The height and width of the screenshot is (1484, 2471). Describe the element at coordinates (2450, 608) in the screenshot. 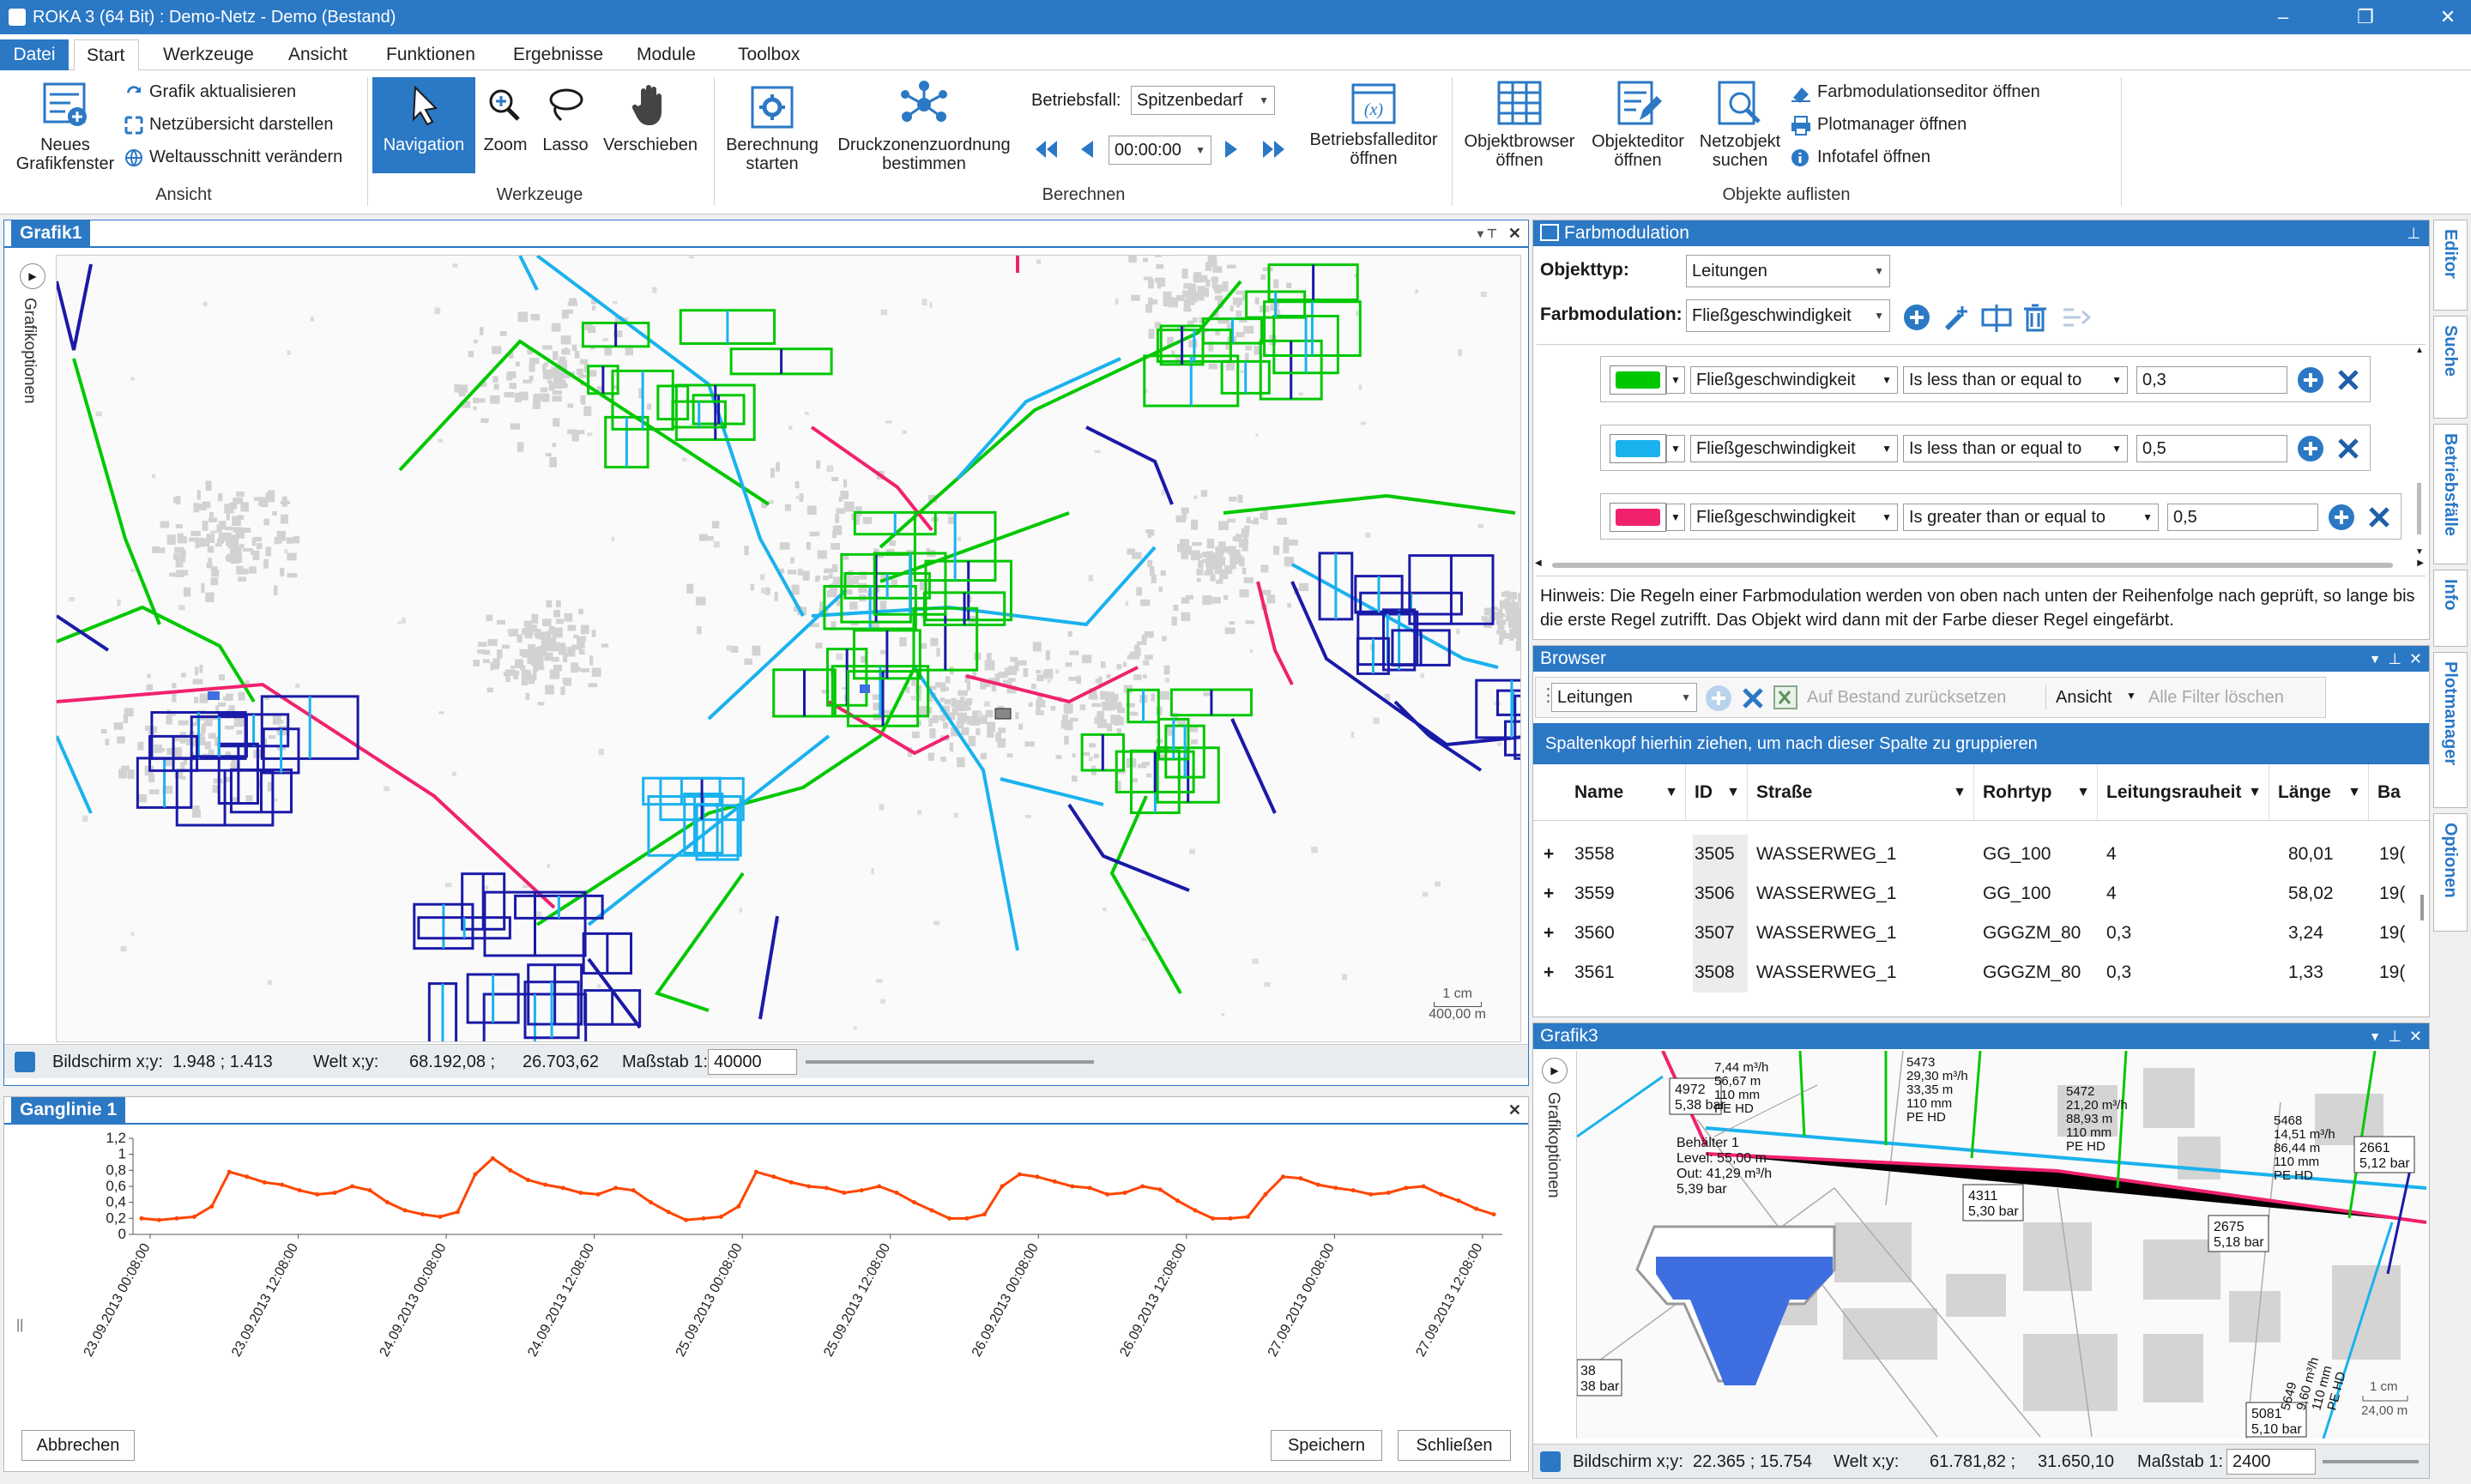

I see `side-tab-info: Info` at that location.